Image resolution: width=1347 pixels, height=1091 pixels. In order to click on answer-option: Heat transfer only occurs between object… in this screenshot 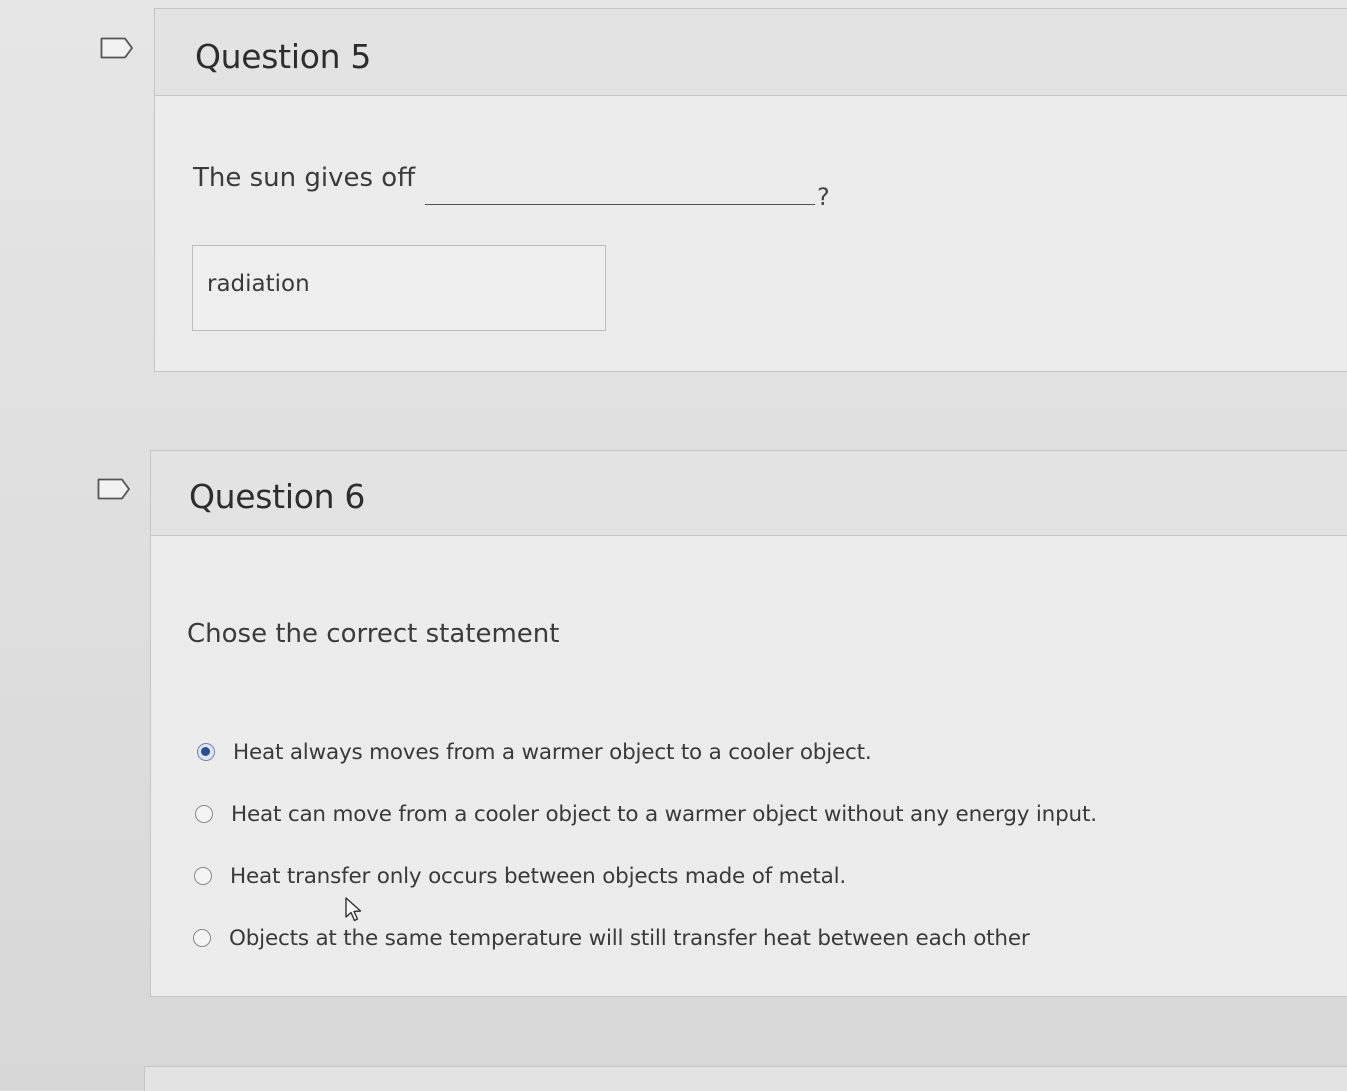, I will do `click(520, 876)`.